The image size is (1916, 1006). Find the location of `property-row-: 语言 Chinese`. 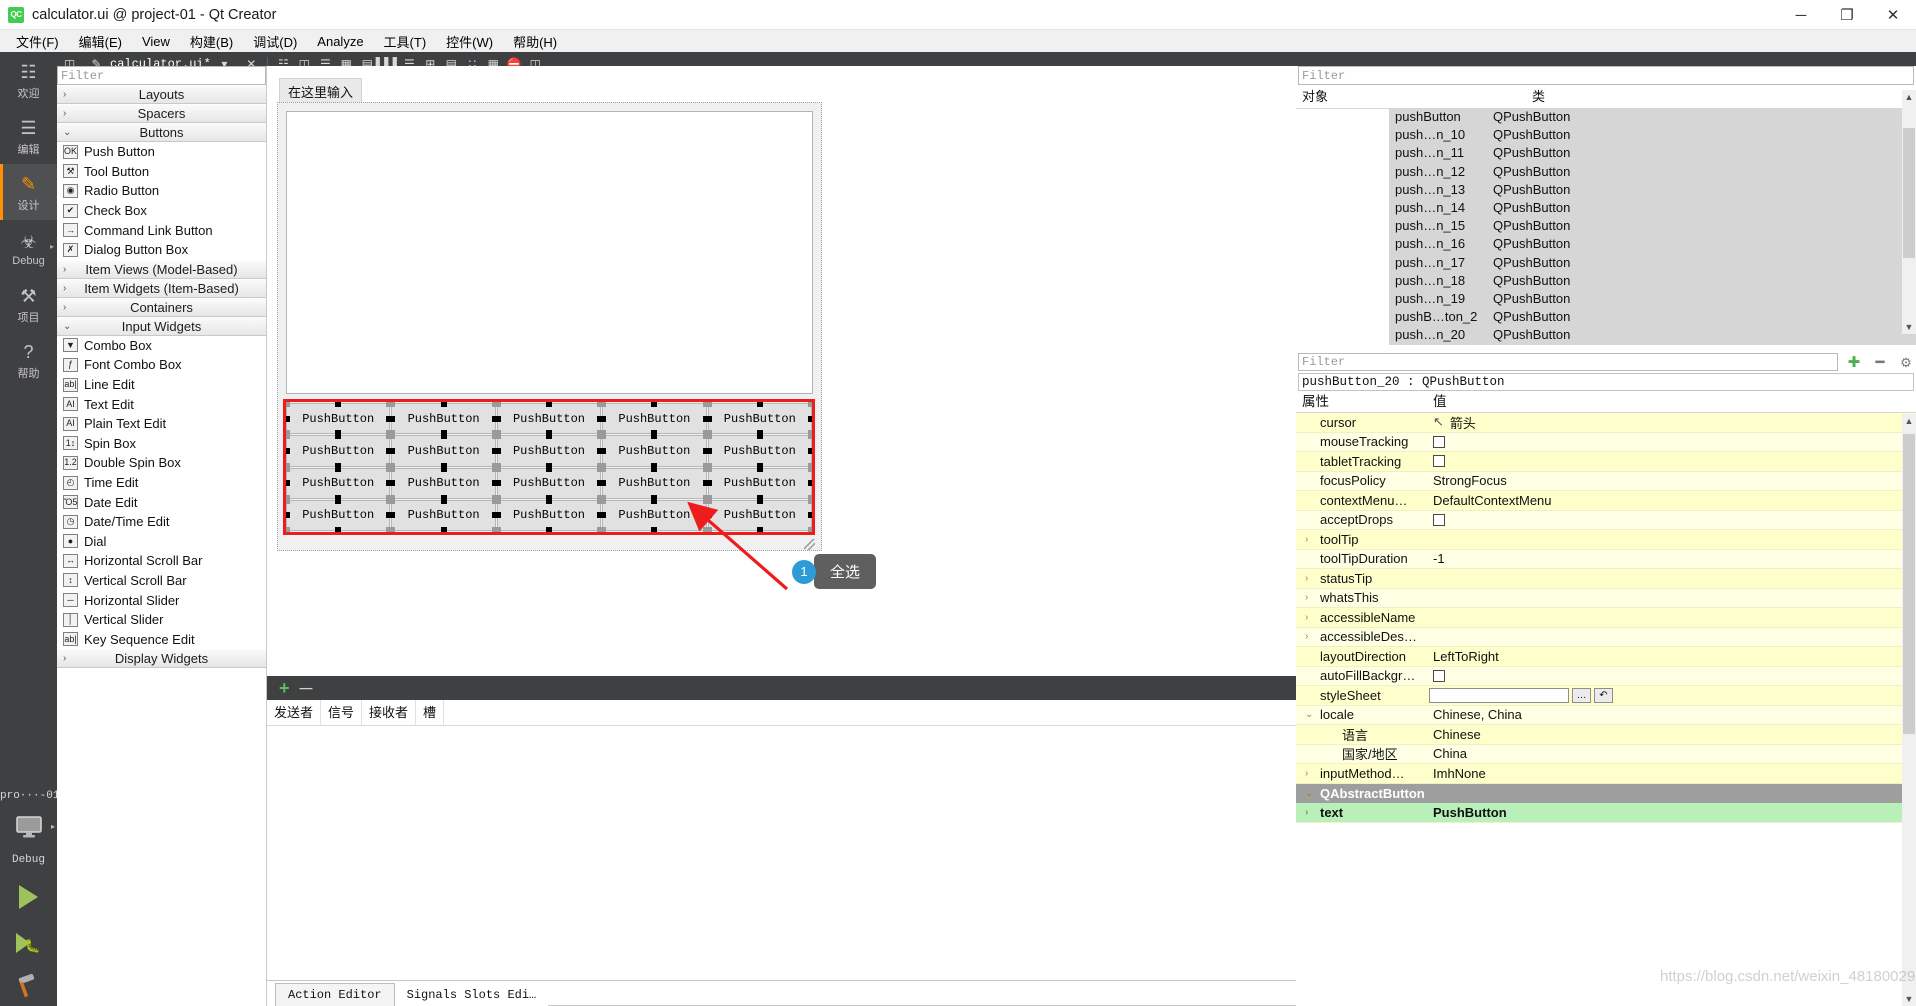

property-row-: 语言 Chinese is located at coordinates (1606, 735).